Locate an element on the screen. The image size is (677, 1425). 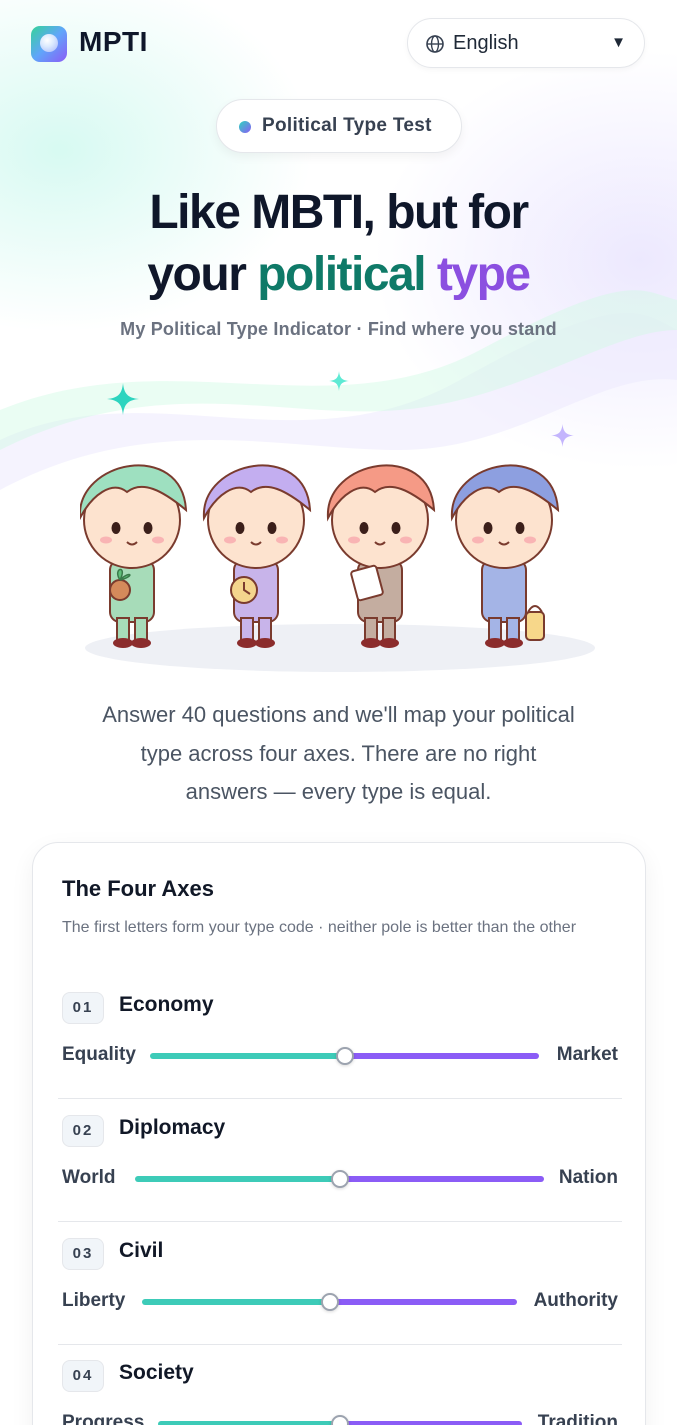
axis-civil: 03 Civil Liberty Authority is located at coordinates (340, 1293).